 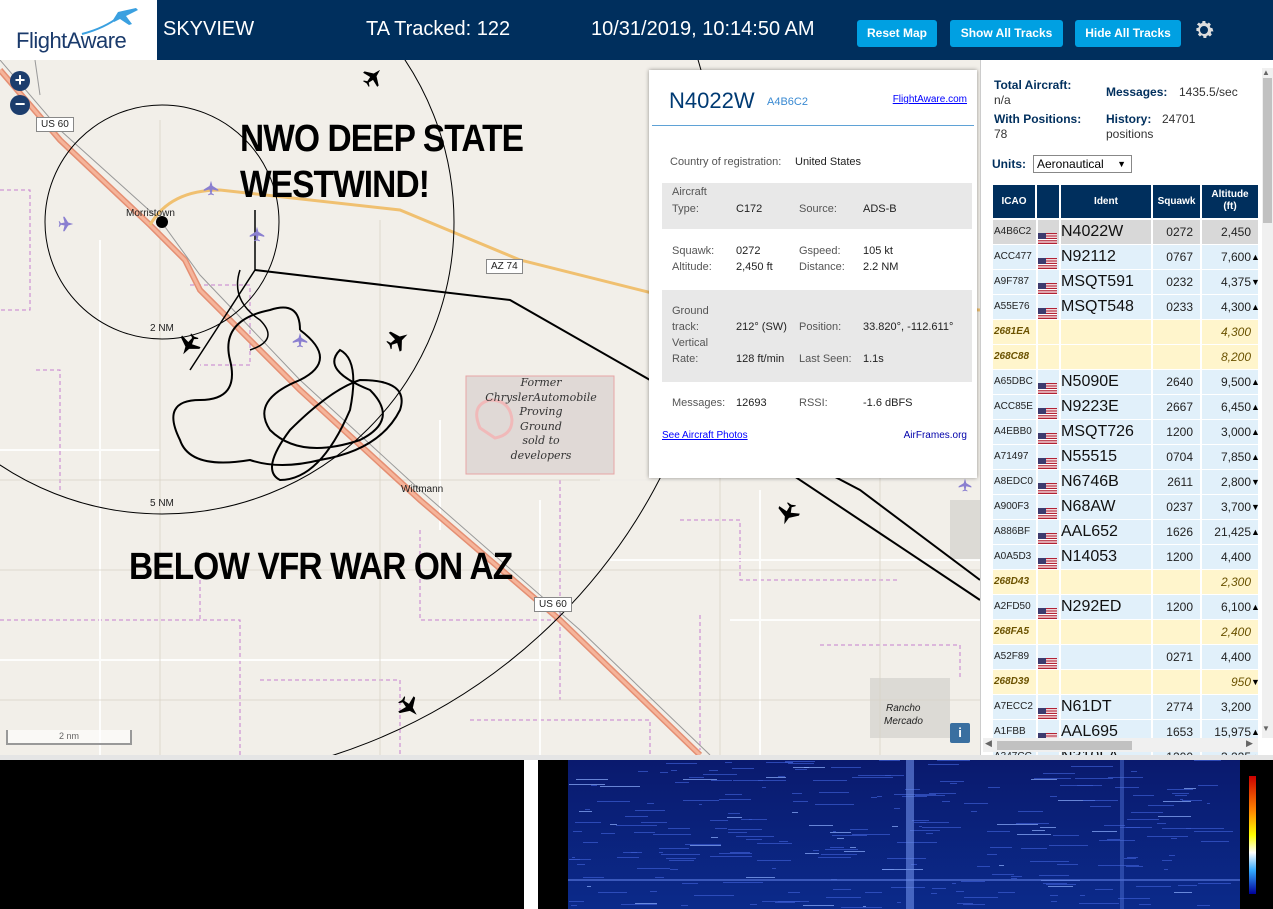 What do you see at coordinates (930, 99) in the screenshot?
I see `flightaware-link: FlightAware.com` at bounding box center [930, 99].